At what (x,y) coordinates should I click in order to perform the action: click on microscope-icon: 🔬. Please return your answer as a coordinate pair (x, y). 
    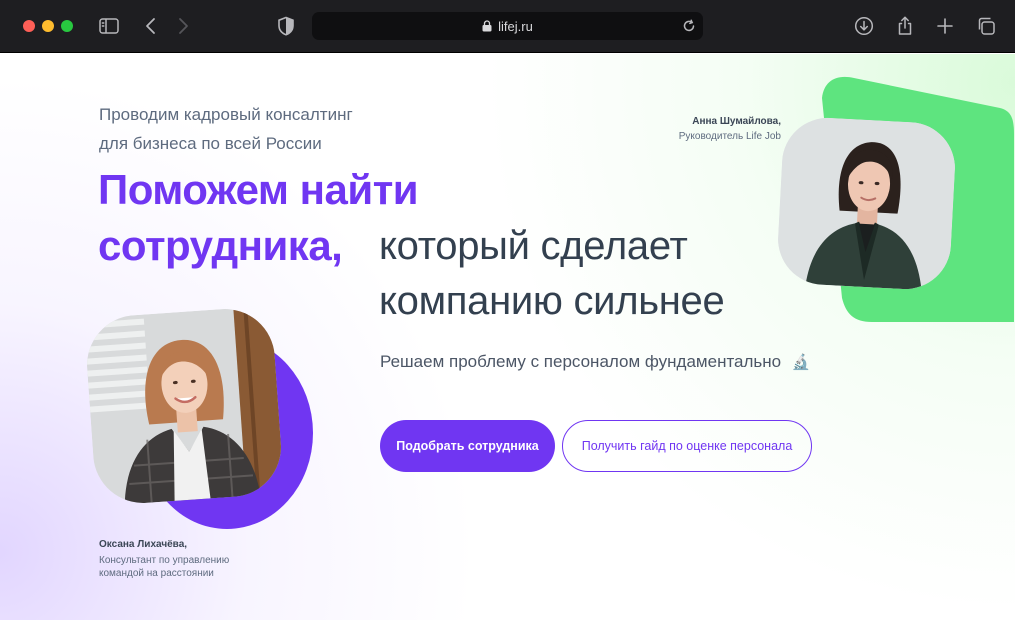
    Looking at the image, I should click on (801, 362).